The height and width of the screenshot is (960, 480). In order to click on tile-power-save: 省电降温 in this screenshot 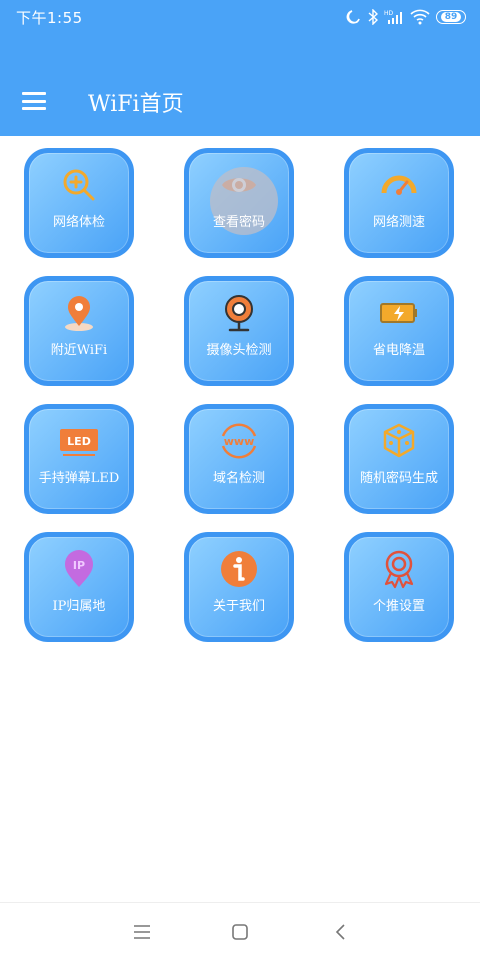, I will do `click(399, 331)`.